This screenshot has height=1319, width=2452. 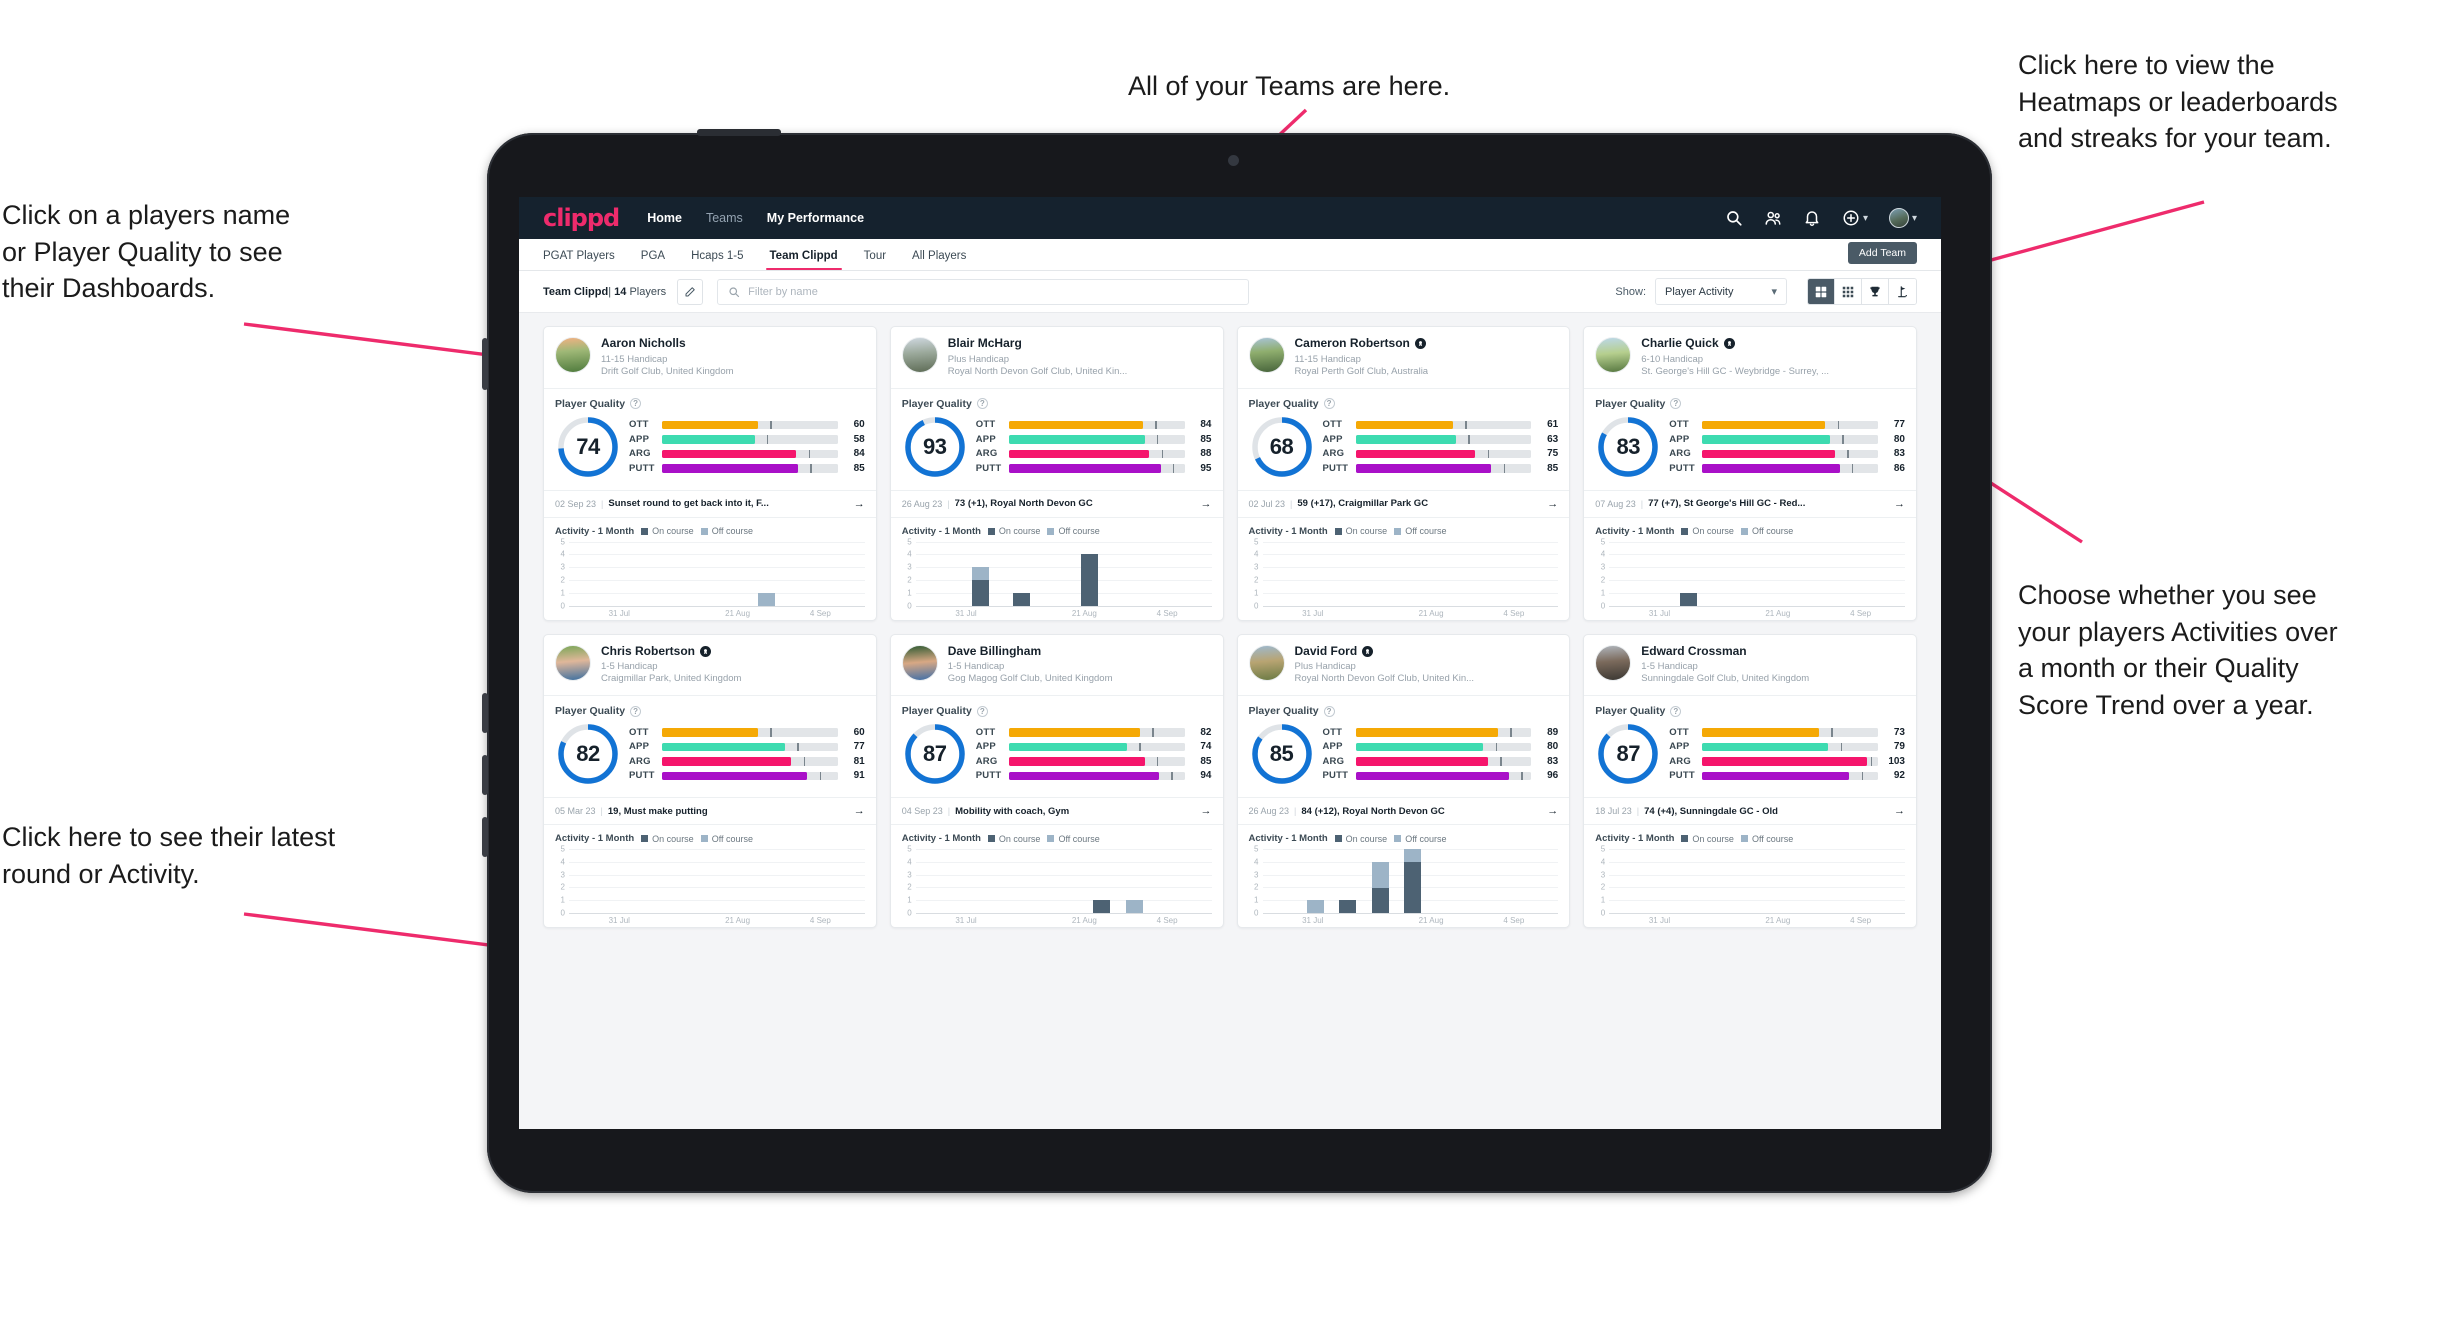 What do you see at coordinates (1750, 452) in the screenshot?
I see `player-quality-body: 83 OTT 77 APP 80 ARG 83 PUTT 86` at bounding box center [1750, 452].